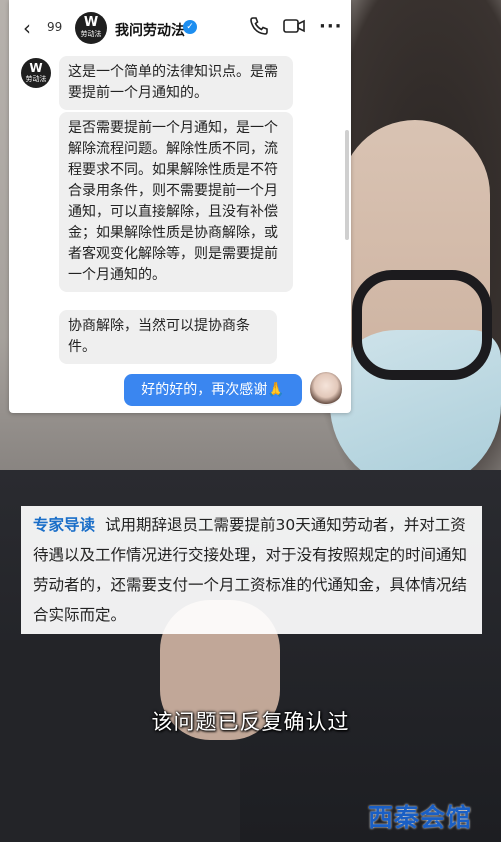  Describe the element at coordinates (420, 817) in the screenshot. I see `watermark: 西秦会馆` at that location.